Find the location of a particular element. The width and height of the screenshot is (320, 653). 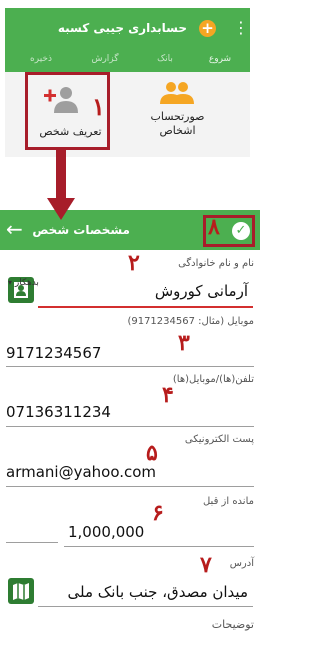

home-app-bar: ⋮ + حسابداری جیبی کسبه is located at coordinates (127, 28).